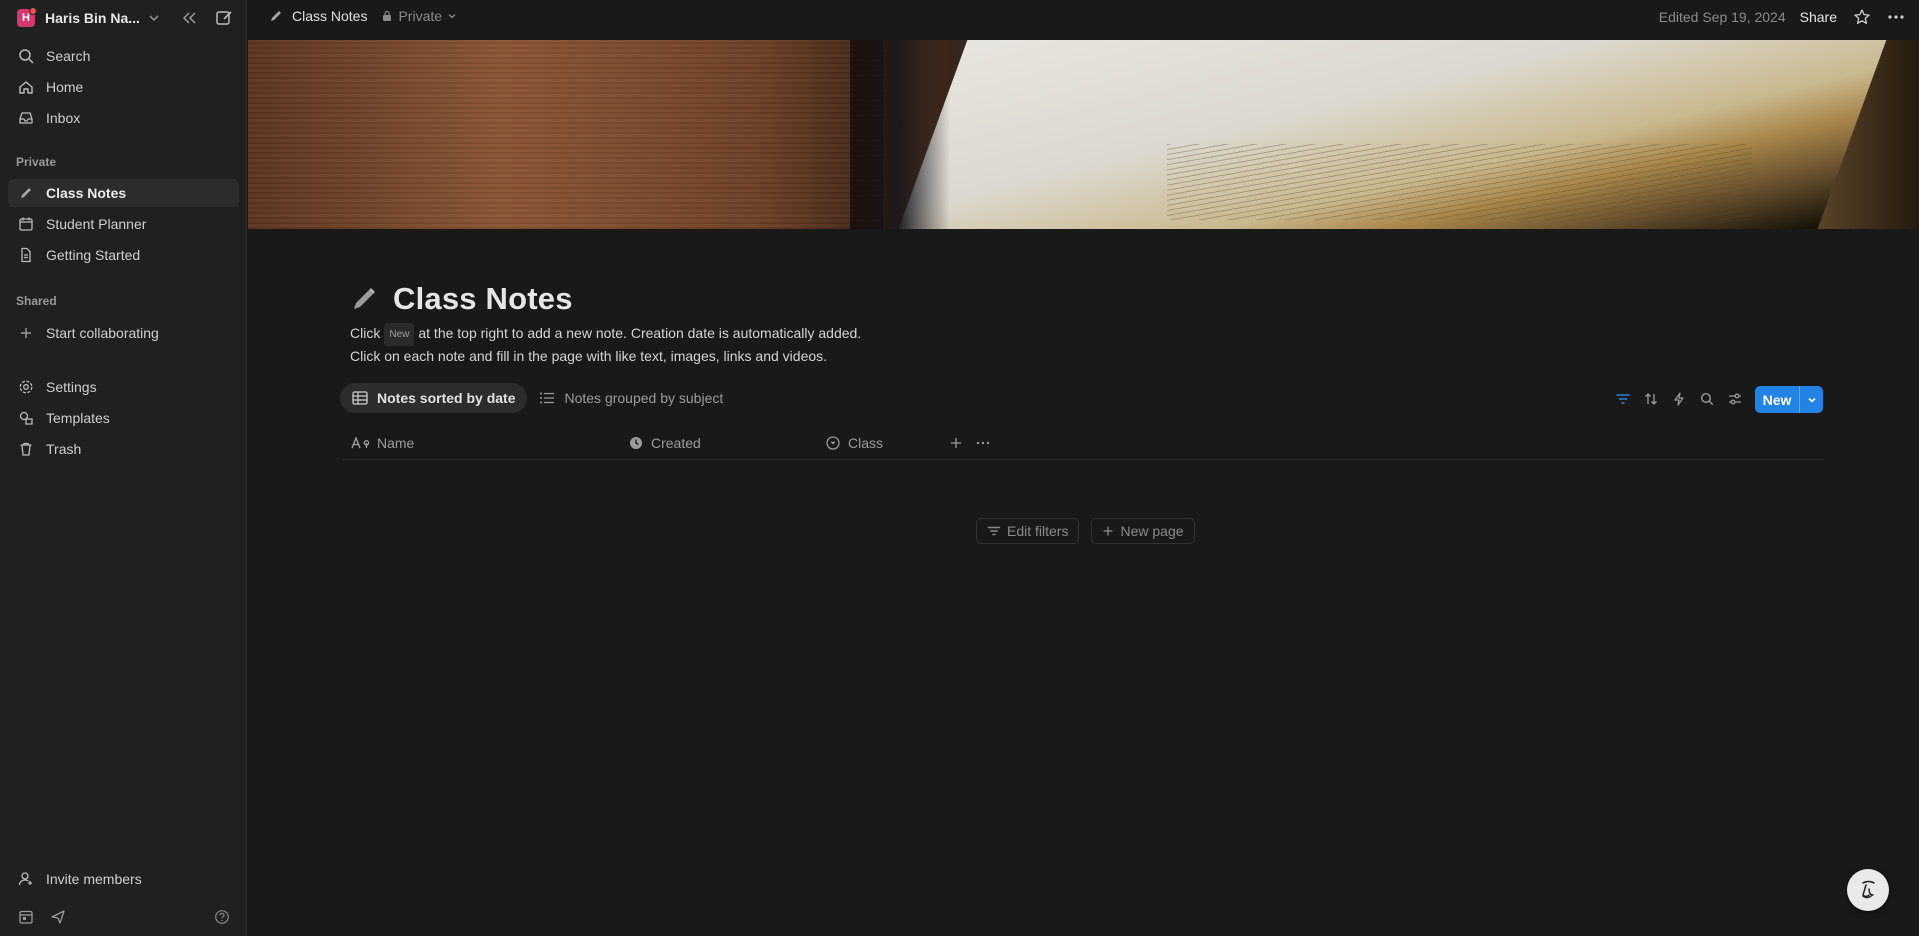 The width and height of the screenshot is (1919, 936). I want to click on button-label: New page, so click(1152, 531).